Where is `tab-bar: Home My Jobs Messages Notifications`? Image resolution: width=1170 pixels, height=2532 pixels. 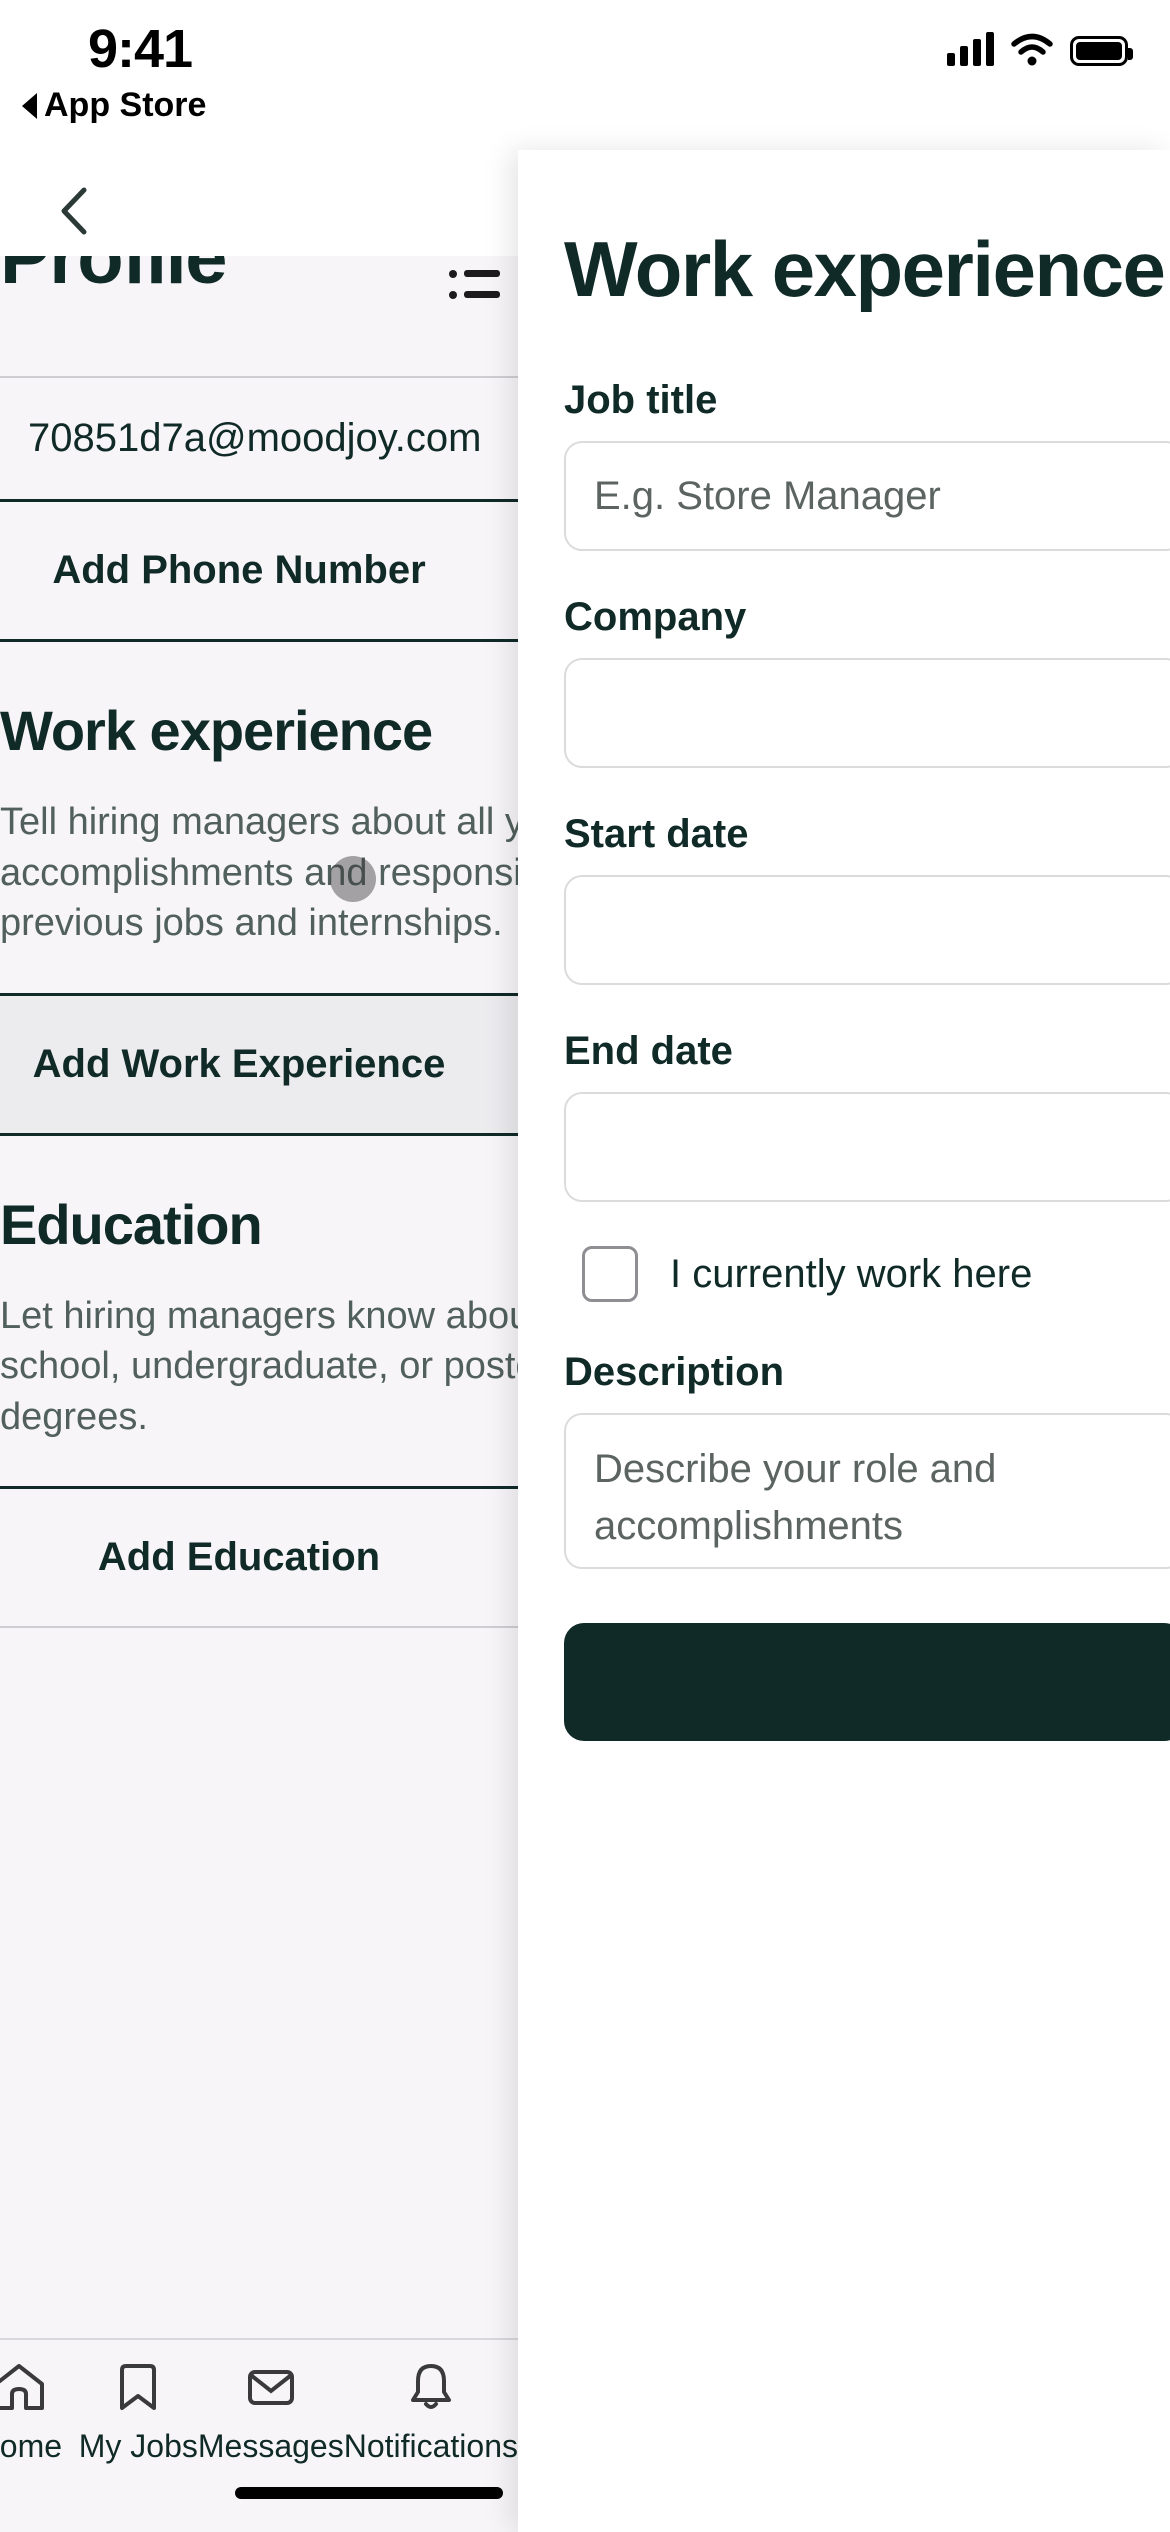
tab-bar: Home My Jobs Messages Notifications is located at coordinates (259, 2435).